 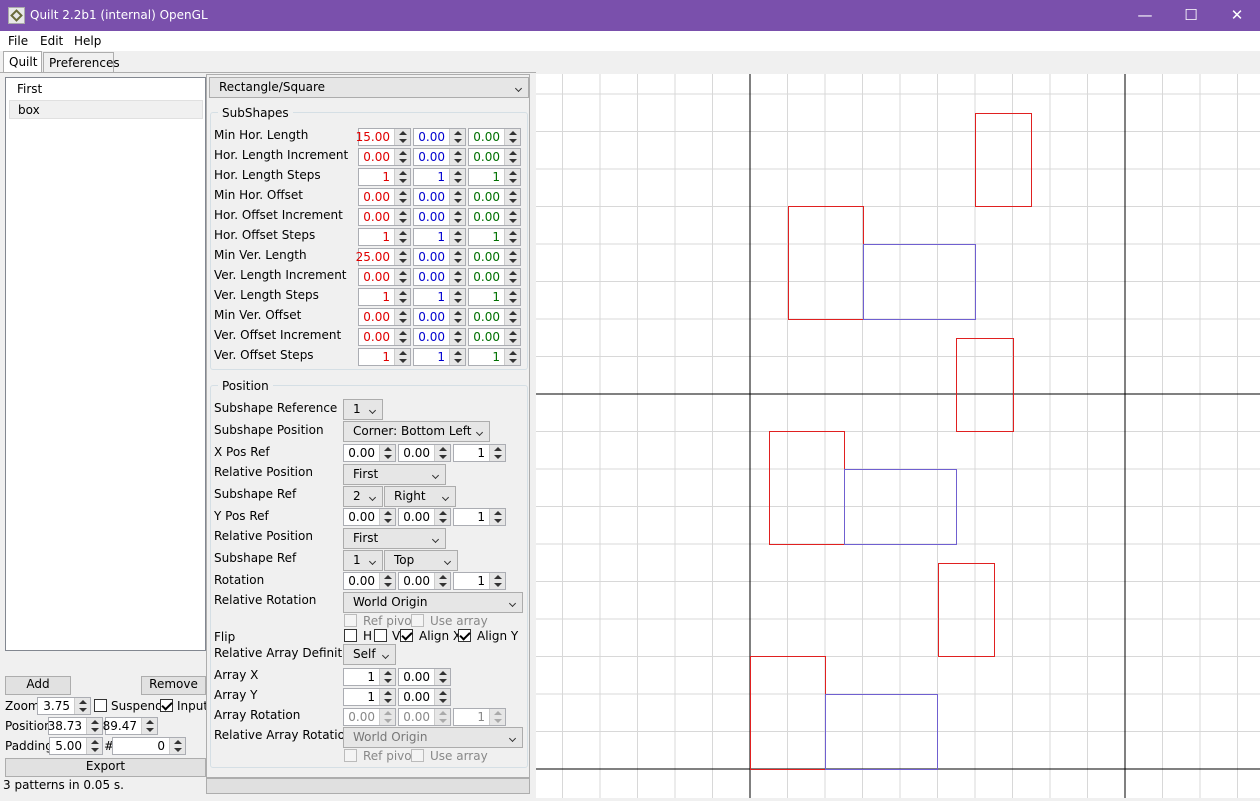 I want to click on array-y-input-1: 1, so click(x=369, y=697).